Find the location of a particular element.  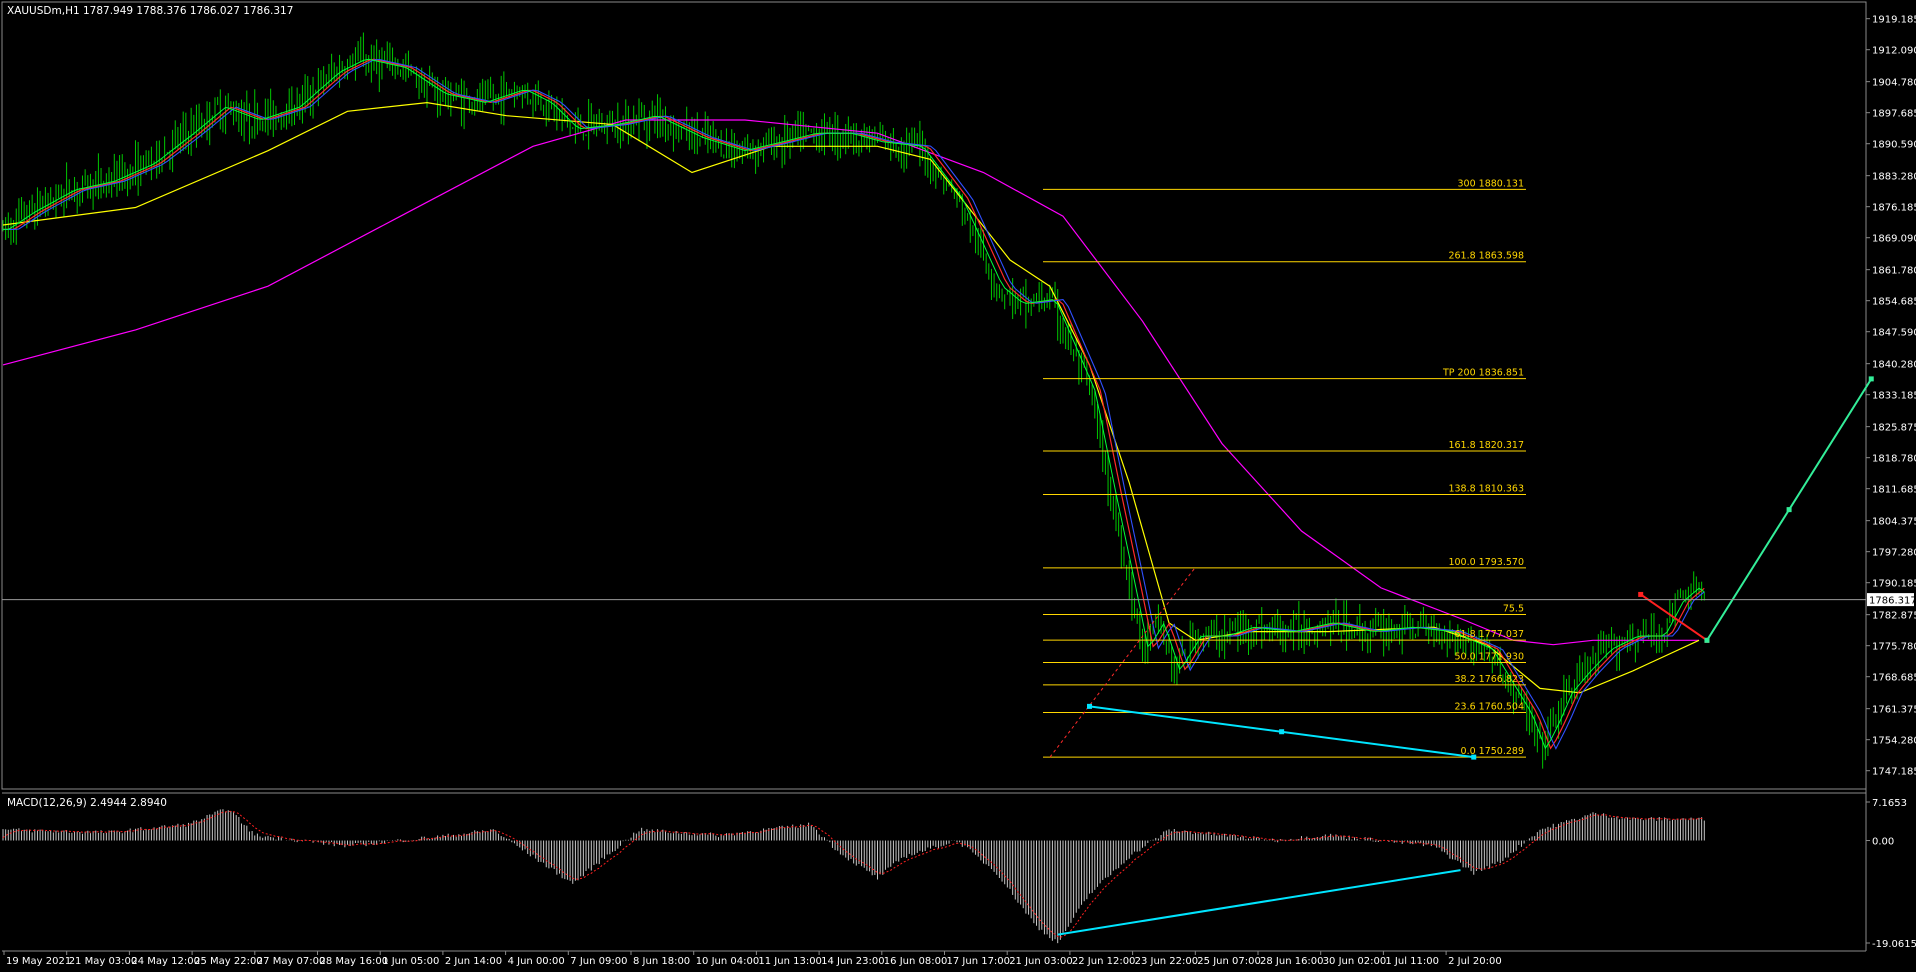

fib-level-label: 100.0 1793.570 is located at coordinates (1486, 562).